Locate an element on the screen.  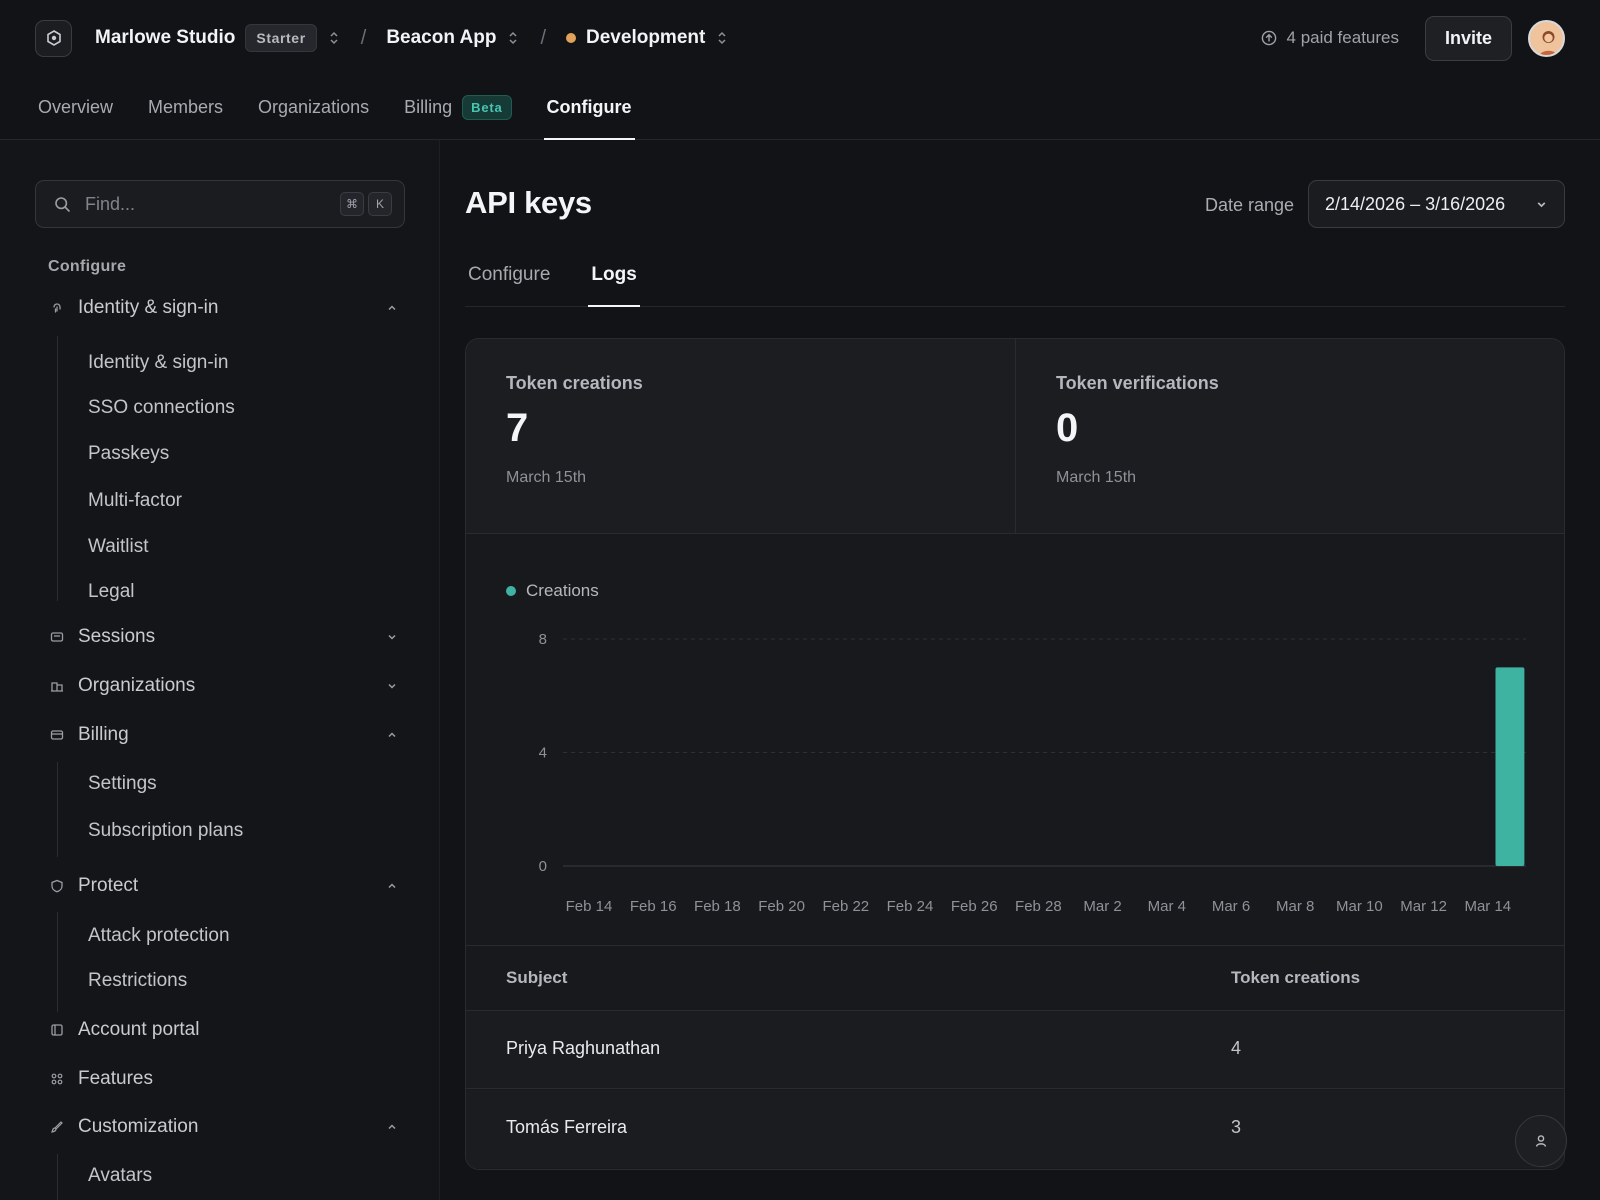
app-logo-icon is located at coordinates (53, 38).